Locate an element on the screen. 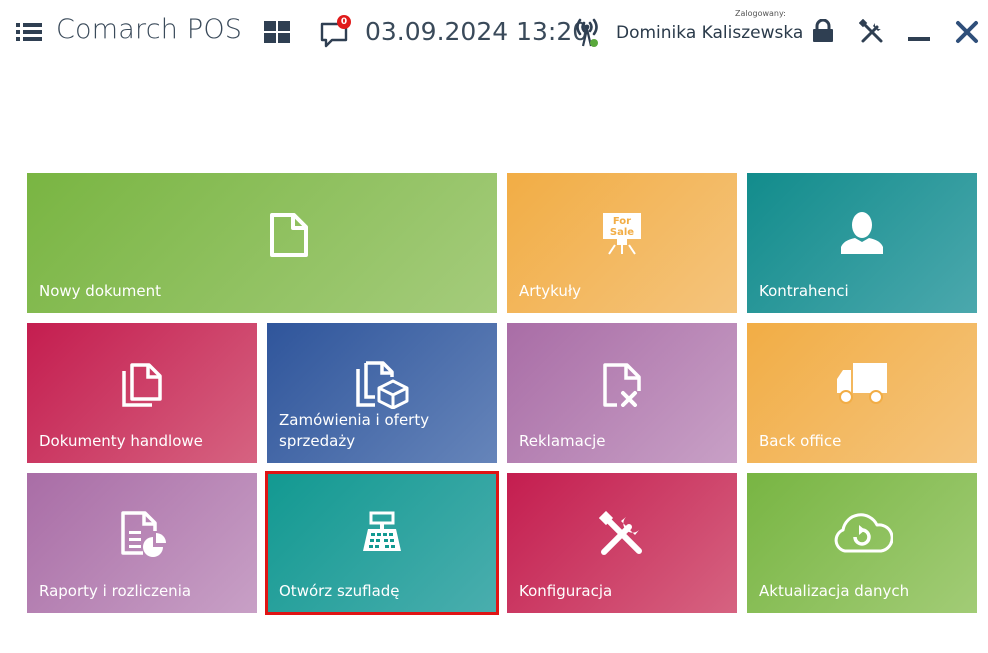  close-icon is located at coordinates (967, 32).